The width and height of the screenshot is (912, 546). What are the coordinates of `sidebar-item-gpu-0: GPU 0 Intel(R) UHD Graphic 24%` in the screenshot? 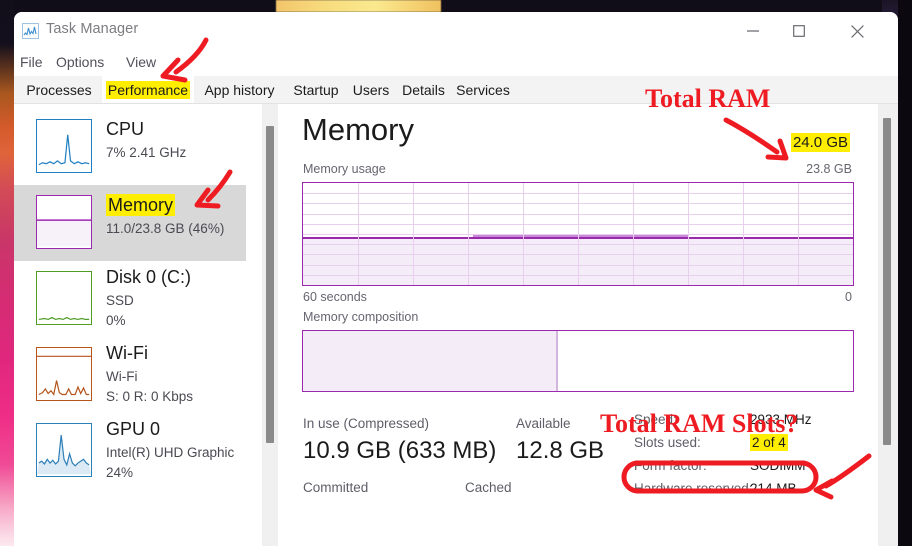 It's located at (130, 451).